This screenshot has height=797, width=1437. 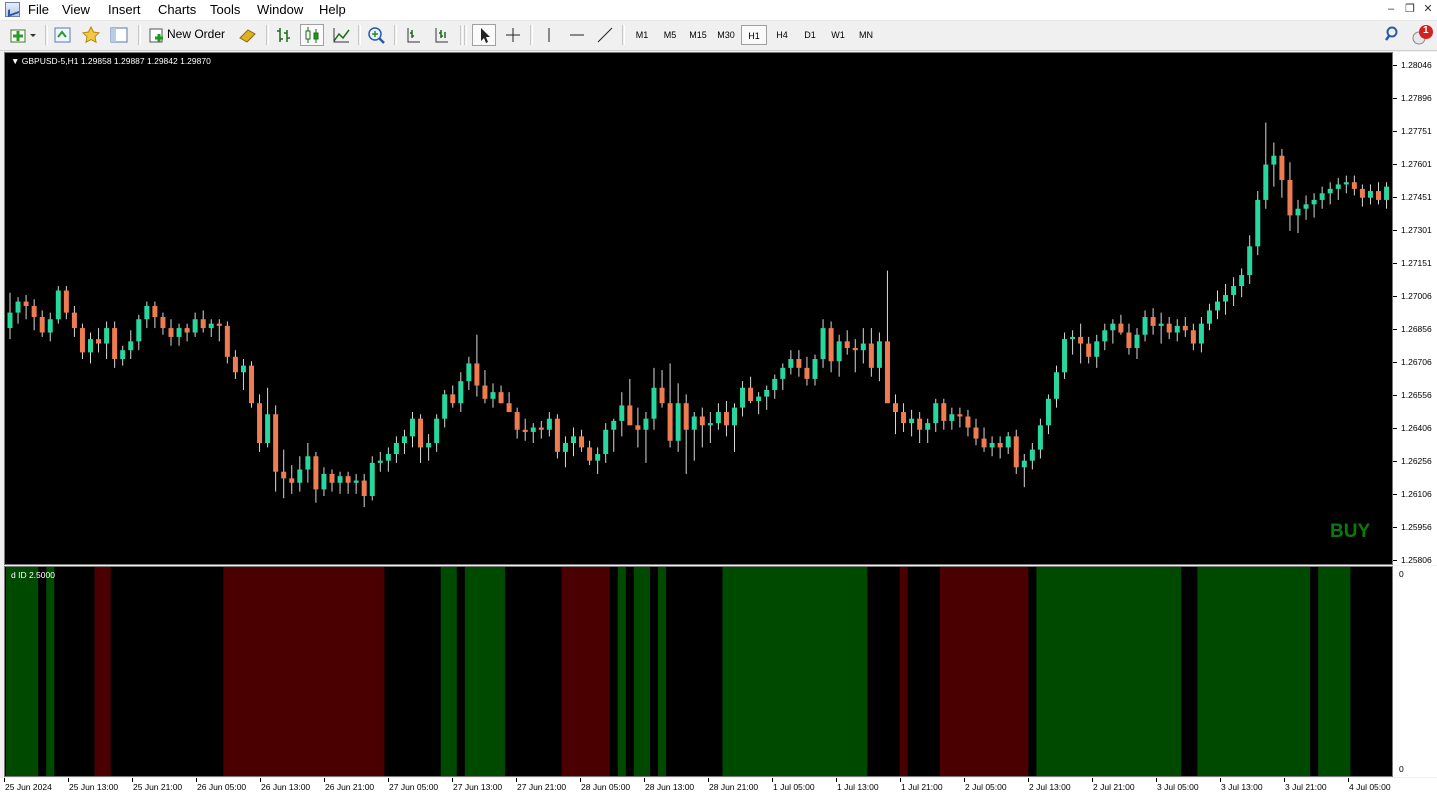 What do you see at coordinates (794, 787) in the screenshot?
I see `time-label: 1 Jul 05:00` at bounding box center [794, 787].